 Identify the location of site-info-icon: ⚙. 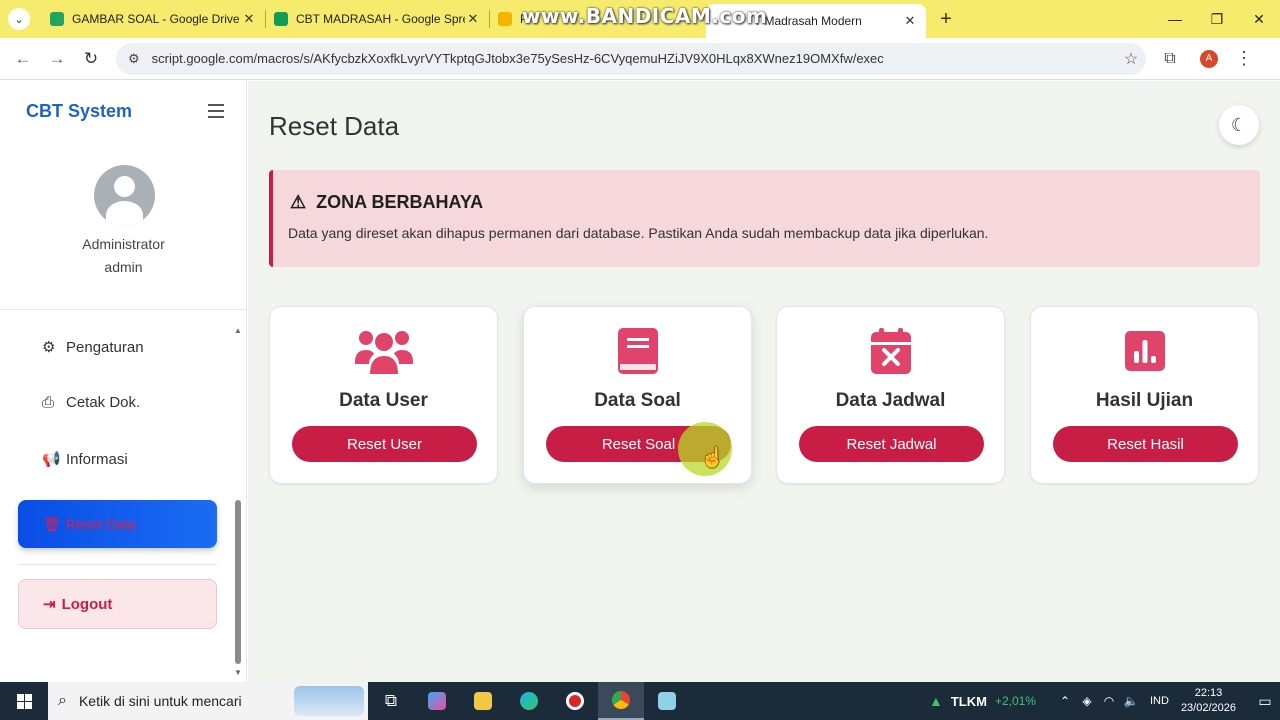
(134, 59).